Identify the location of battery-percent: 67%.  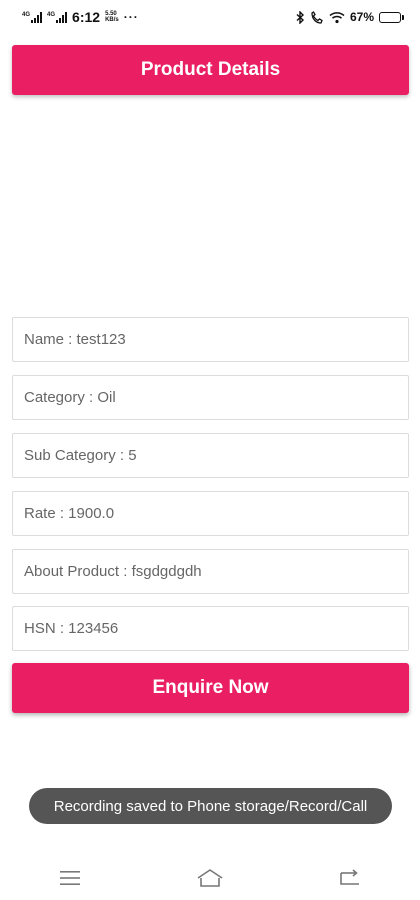
(361, 17).